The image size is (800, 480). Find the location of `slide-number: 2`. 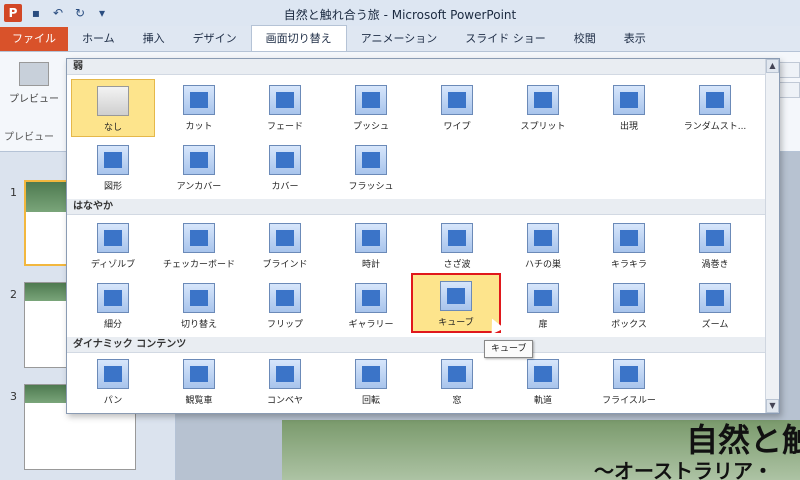

slide-number: 2 is located at coordinates (13, 294).